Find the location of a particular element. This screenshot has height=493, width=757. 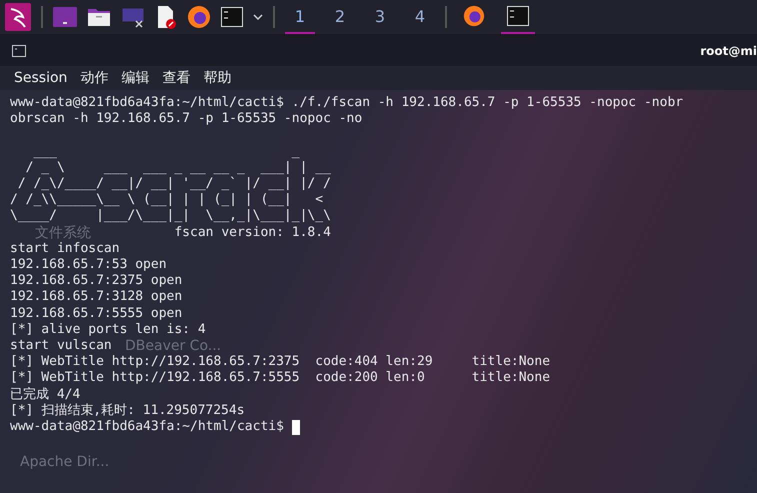

version-line: fscan version: 1.8.4 is located at coordinates (252, 232).